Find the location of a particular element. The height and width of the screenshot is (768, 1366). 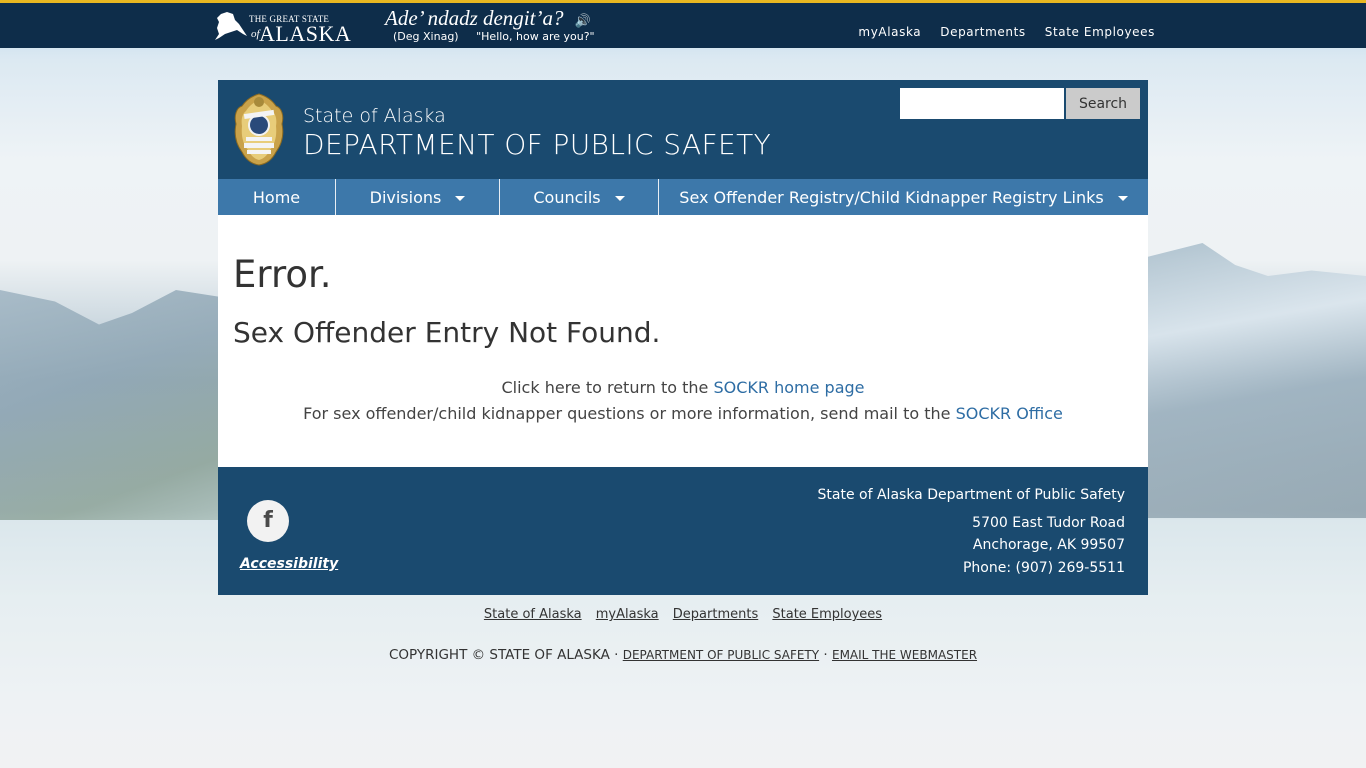

greeting-language: (Deg Xinag) is located at coordinates (426, 36).